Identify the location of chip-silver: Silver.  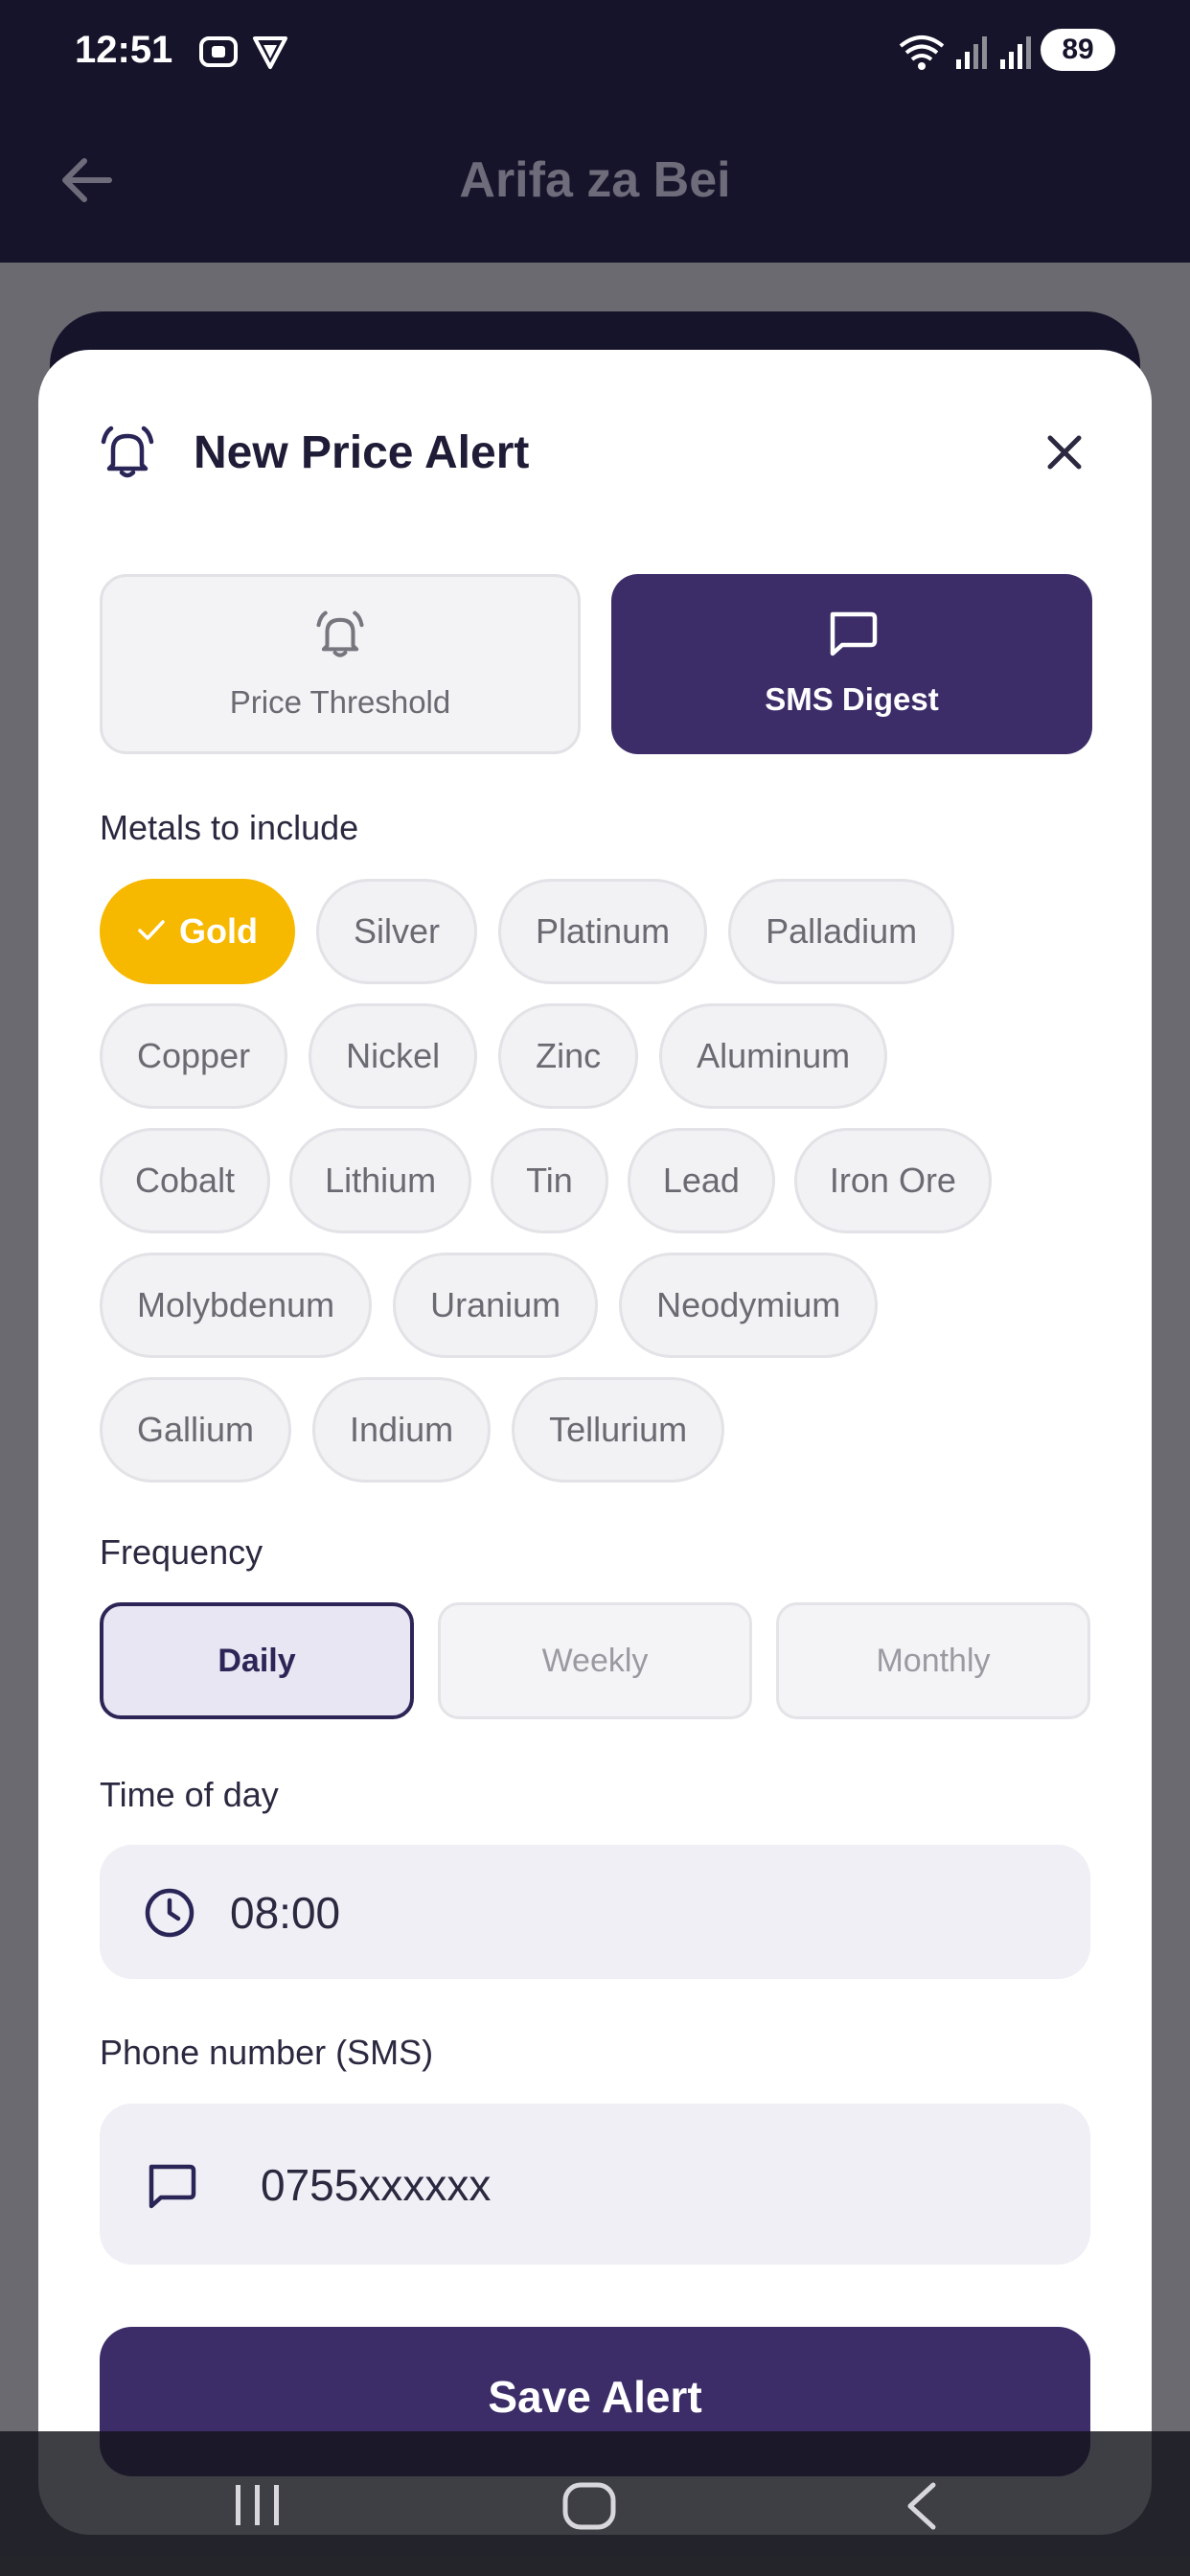
(397, 931).